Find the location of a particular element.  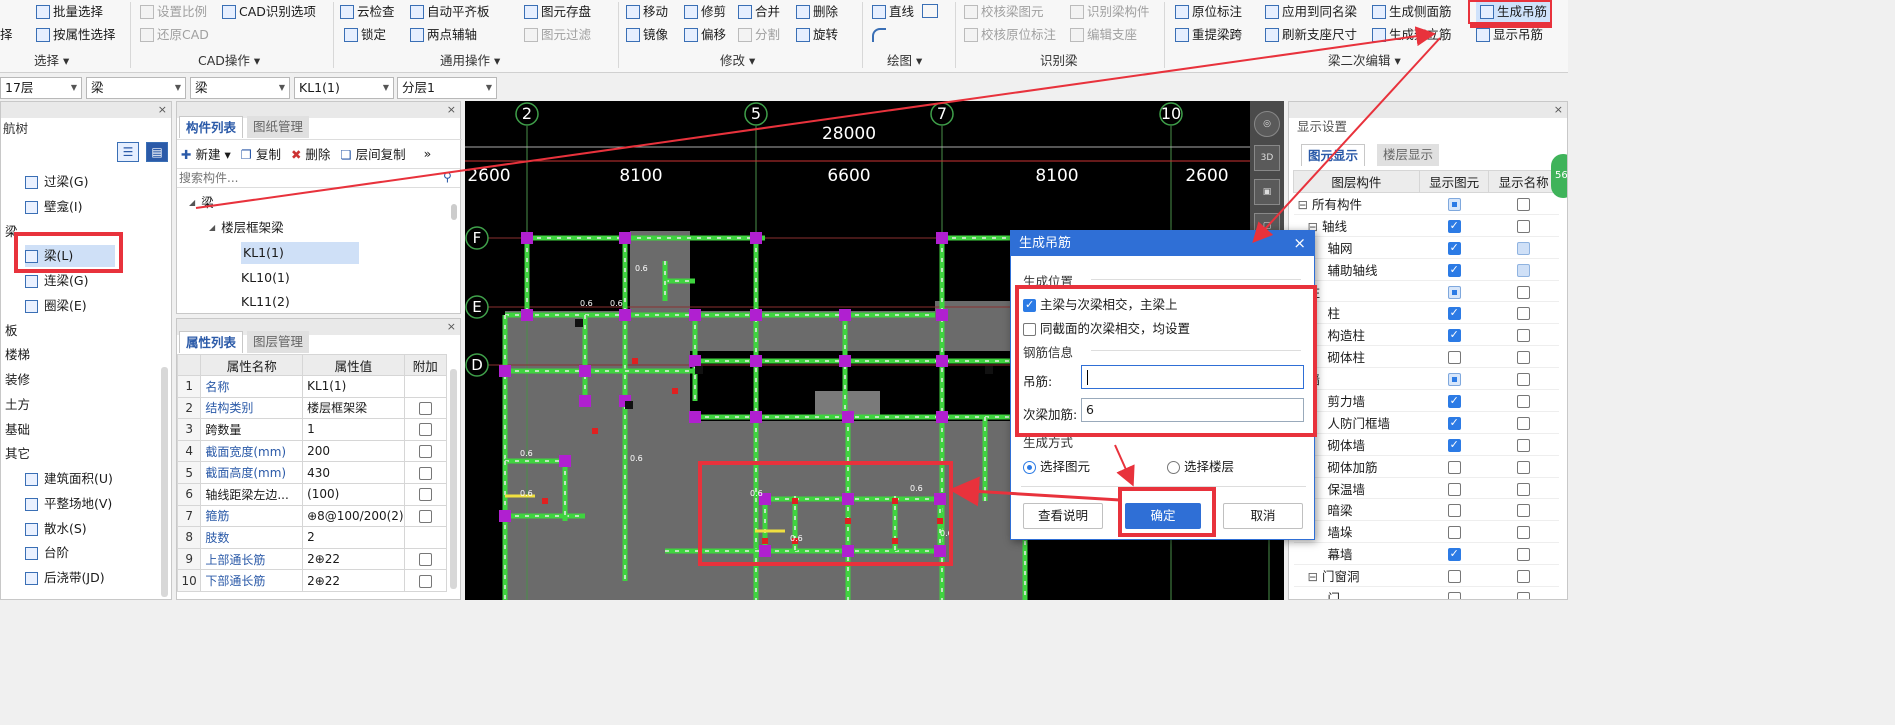

ribbon-group-label: 通用操作 ▾ is located at coordinates (470, 60).